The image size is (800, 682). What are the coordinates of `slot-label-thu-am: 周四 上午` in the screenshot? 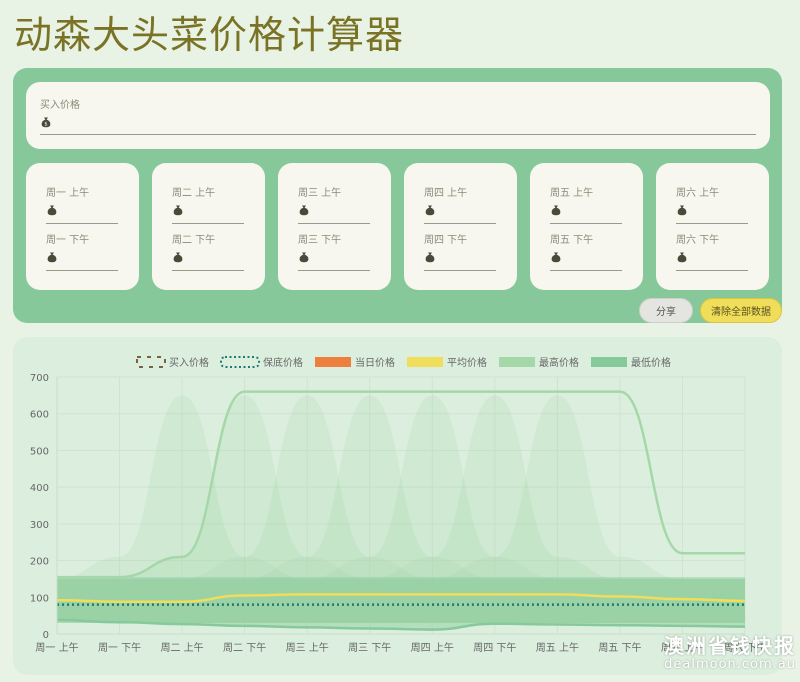 It's located at (446, 193).